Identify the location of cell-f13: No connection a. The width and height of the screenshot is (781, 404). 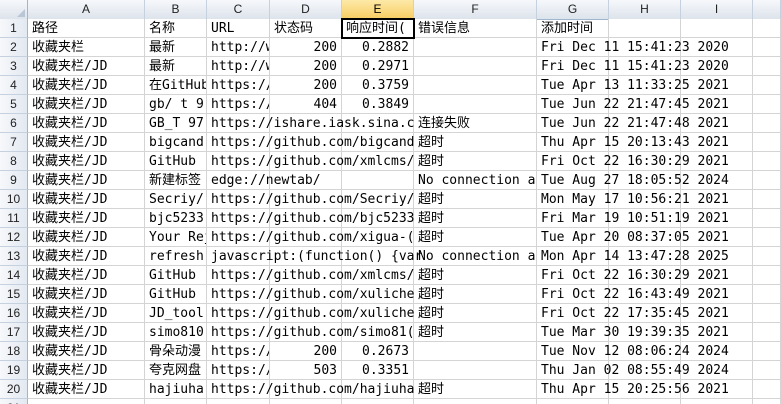
(475, 256).